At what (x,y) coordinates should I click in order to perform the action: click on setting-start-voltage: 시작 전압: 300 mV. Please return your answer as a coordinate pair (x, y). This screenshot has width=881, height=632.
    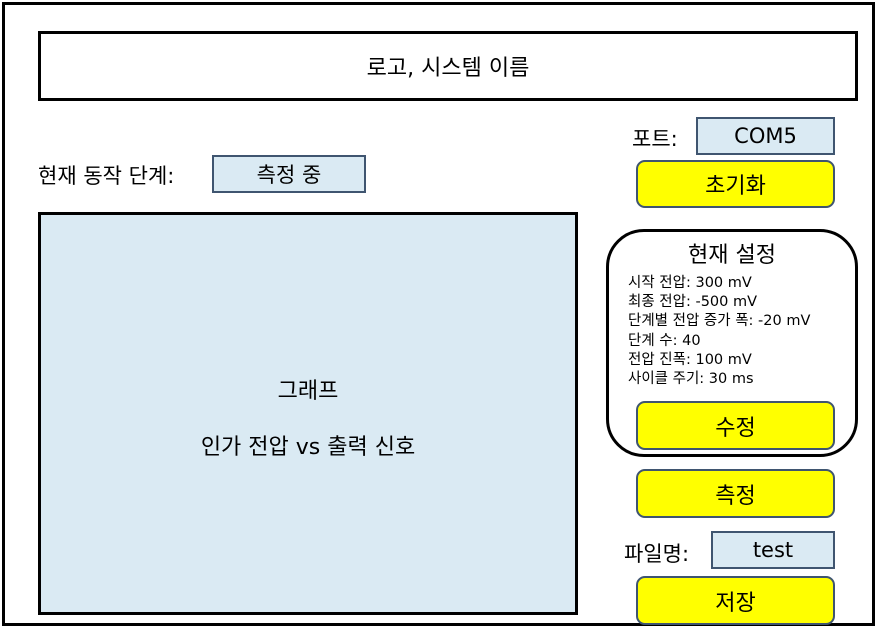
    Looking at the image, I should click on (690, 283).